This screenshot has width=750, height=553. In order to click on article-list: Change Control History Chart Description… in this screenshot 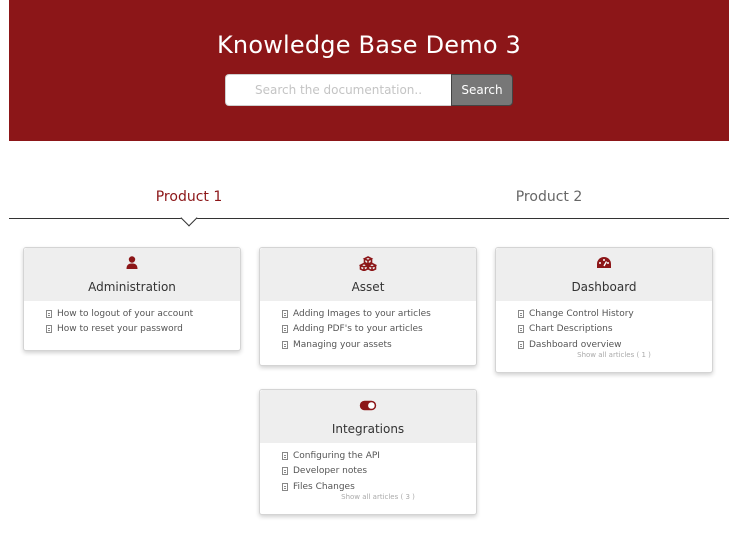, I will do `click(604, 327)`.